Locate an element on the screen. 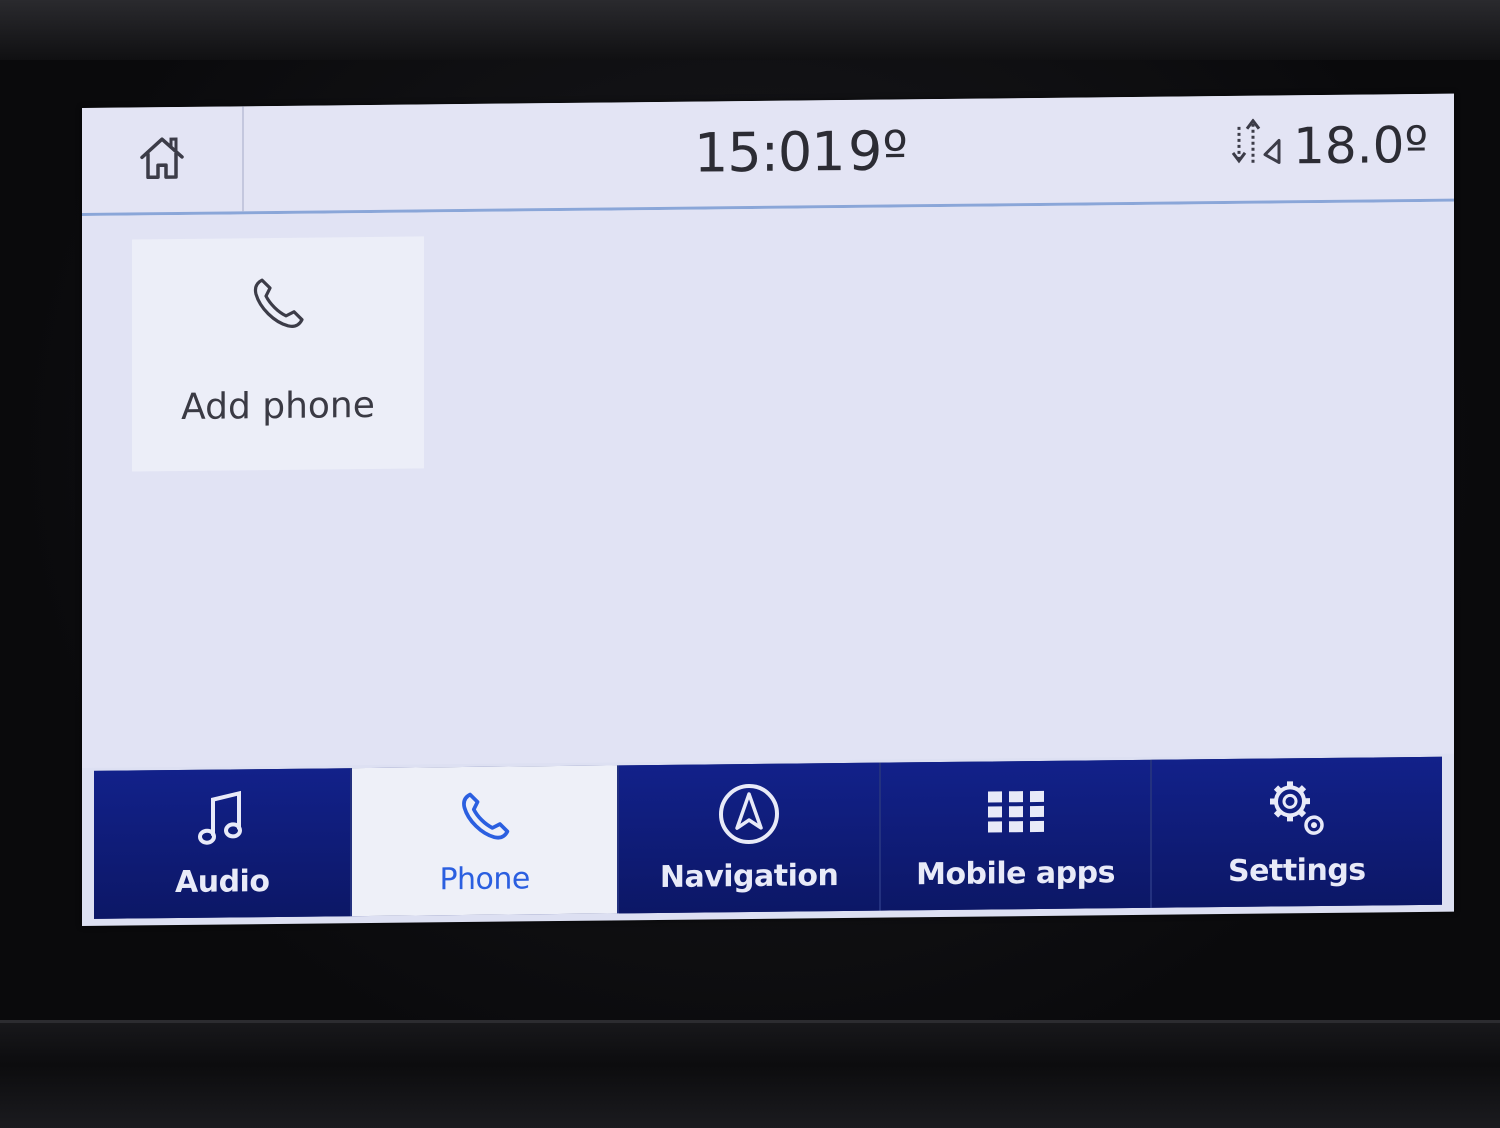 The width and height of the screenshot is (1500, 1128). nav-phone-label: Phone is located at coordinates (484, 879).